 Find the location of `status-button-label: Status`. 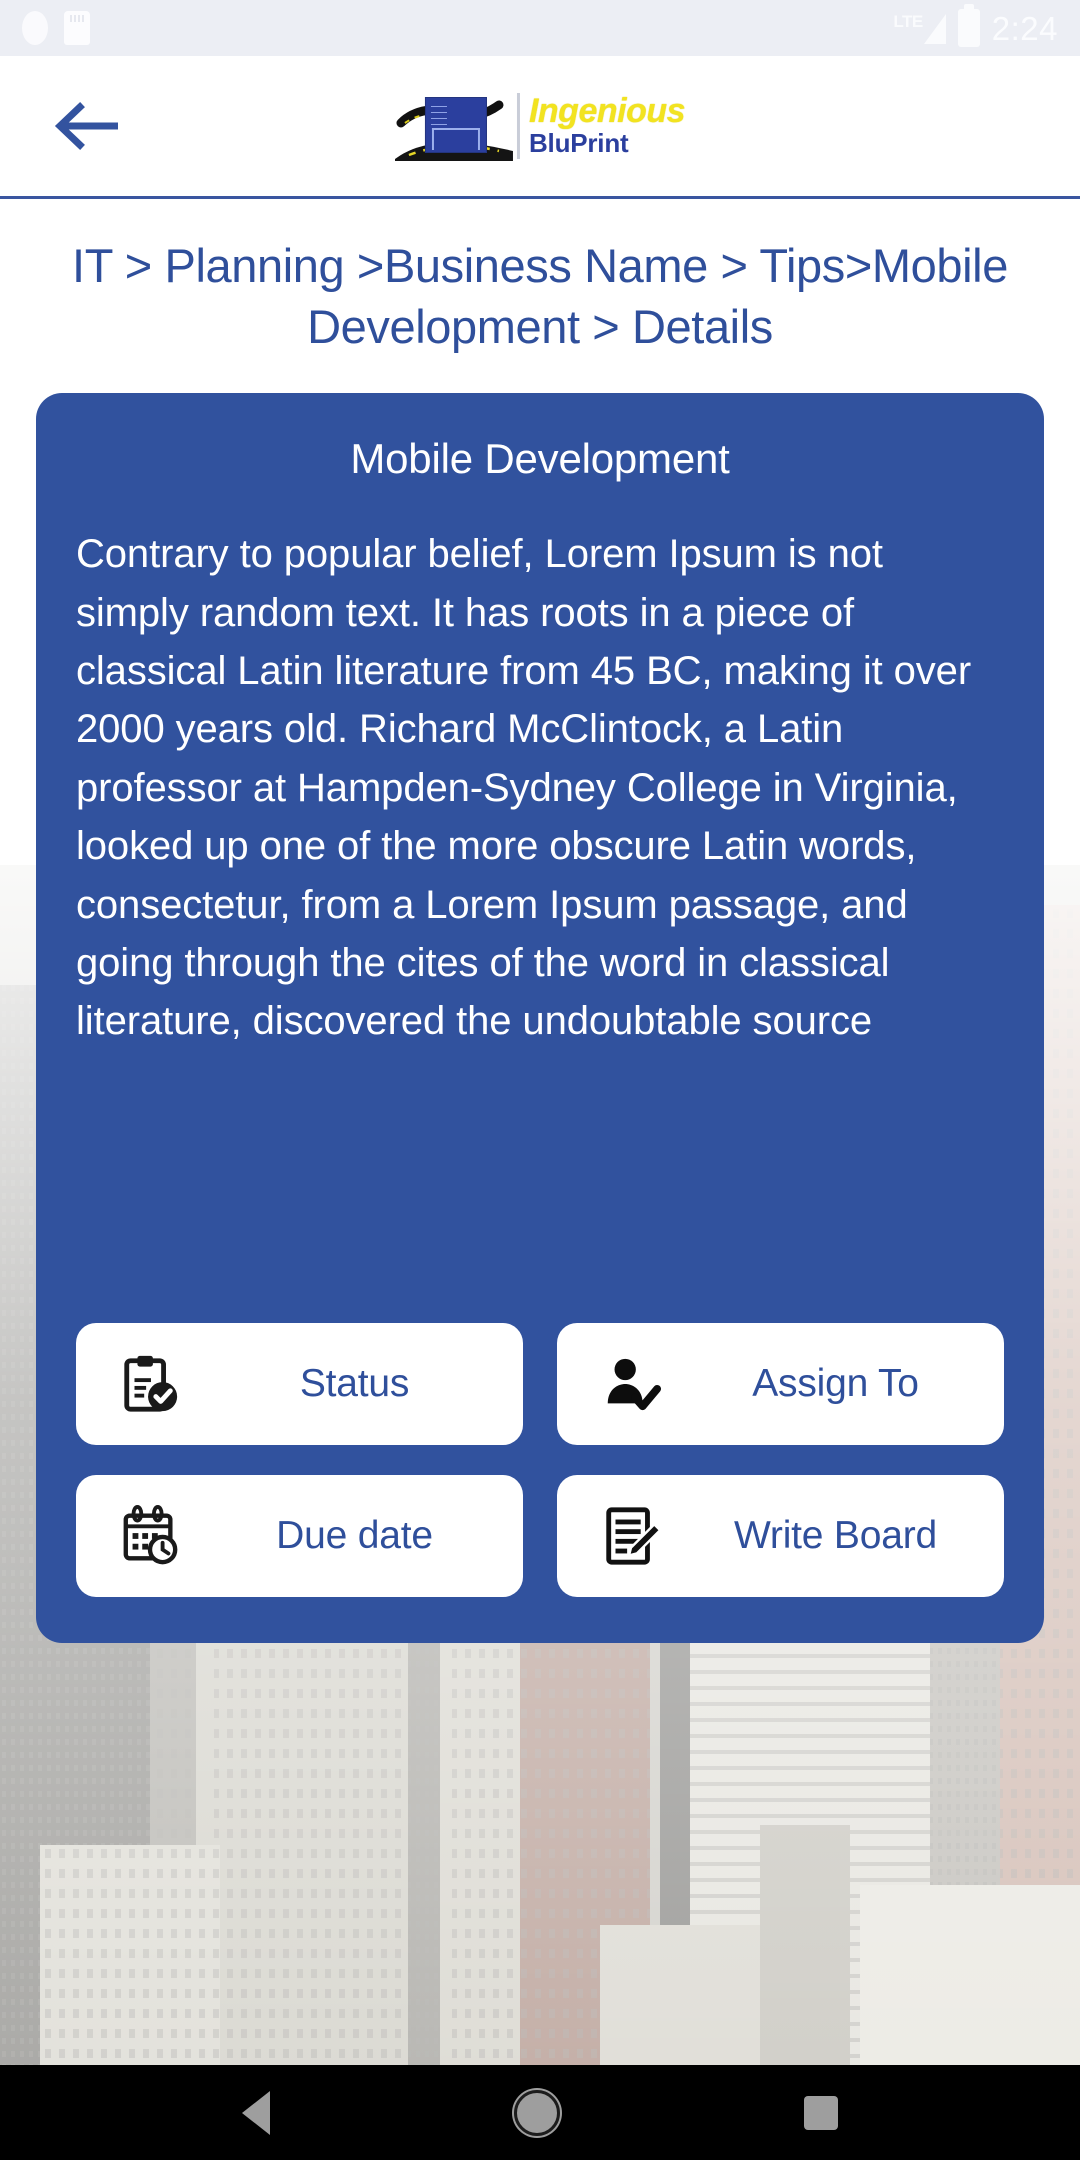

status-button-label: Status is located at coordinates (354, 1384).